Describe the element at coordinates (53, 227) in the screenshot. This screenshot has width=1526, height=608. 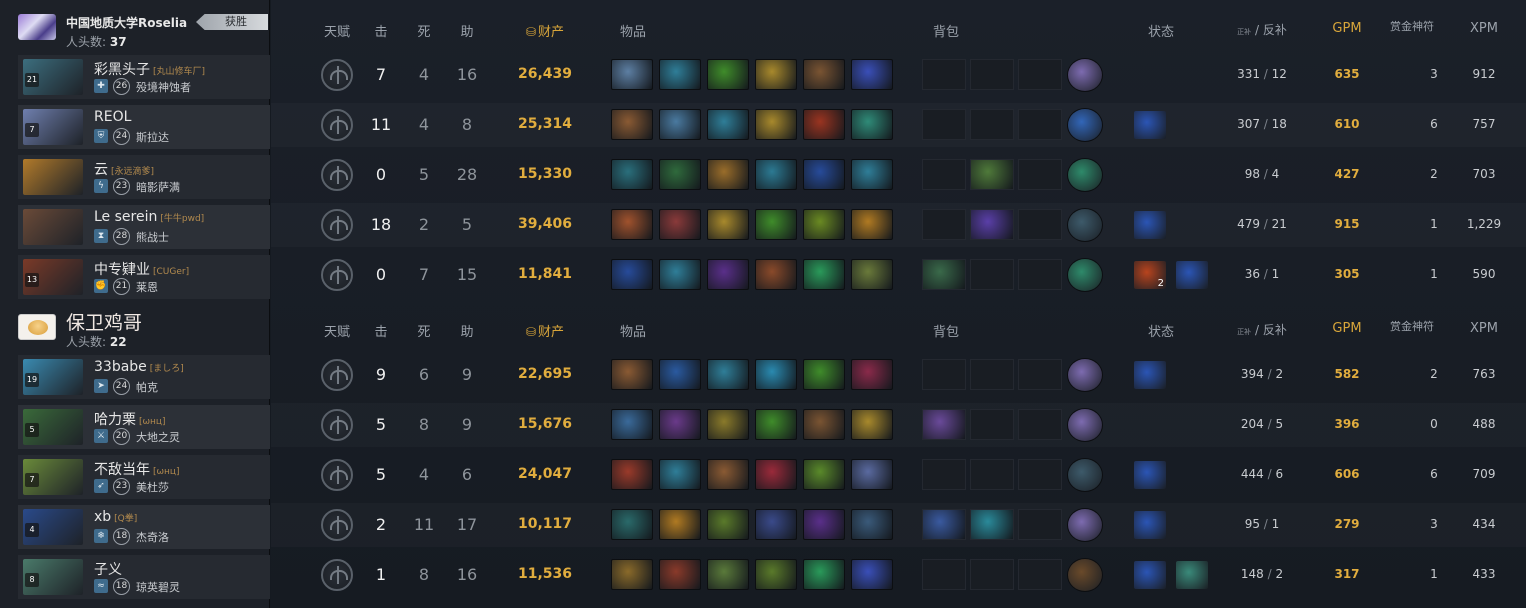
I see `hero-portrait` at that location.